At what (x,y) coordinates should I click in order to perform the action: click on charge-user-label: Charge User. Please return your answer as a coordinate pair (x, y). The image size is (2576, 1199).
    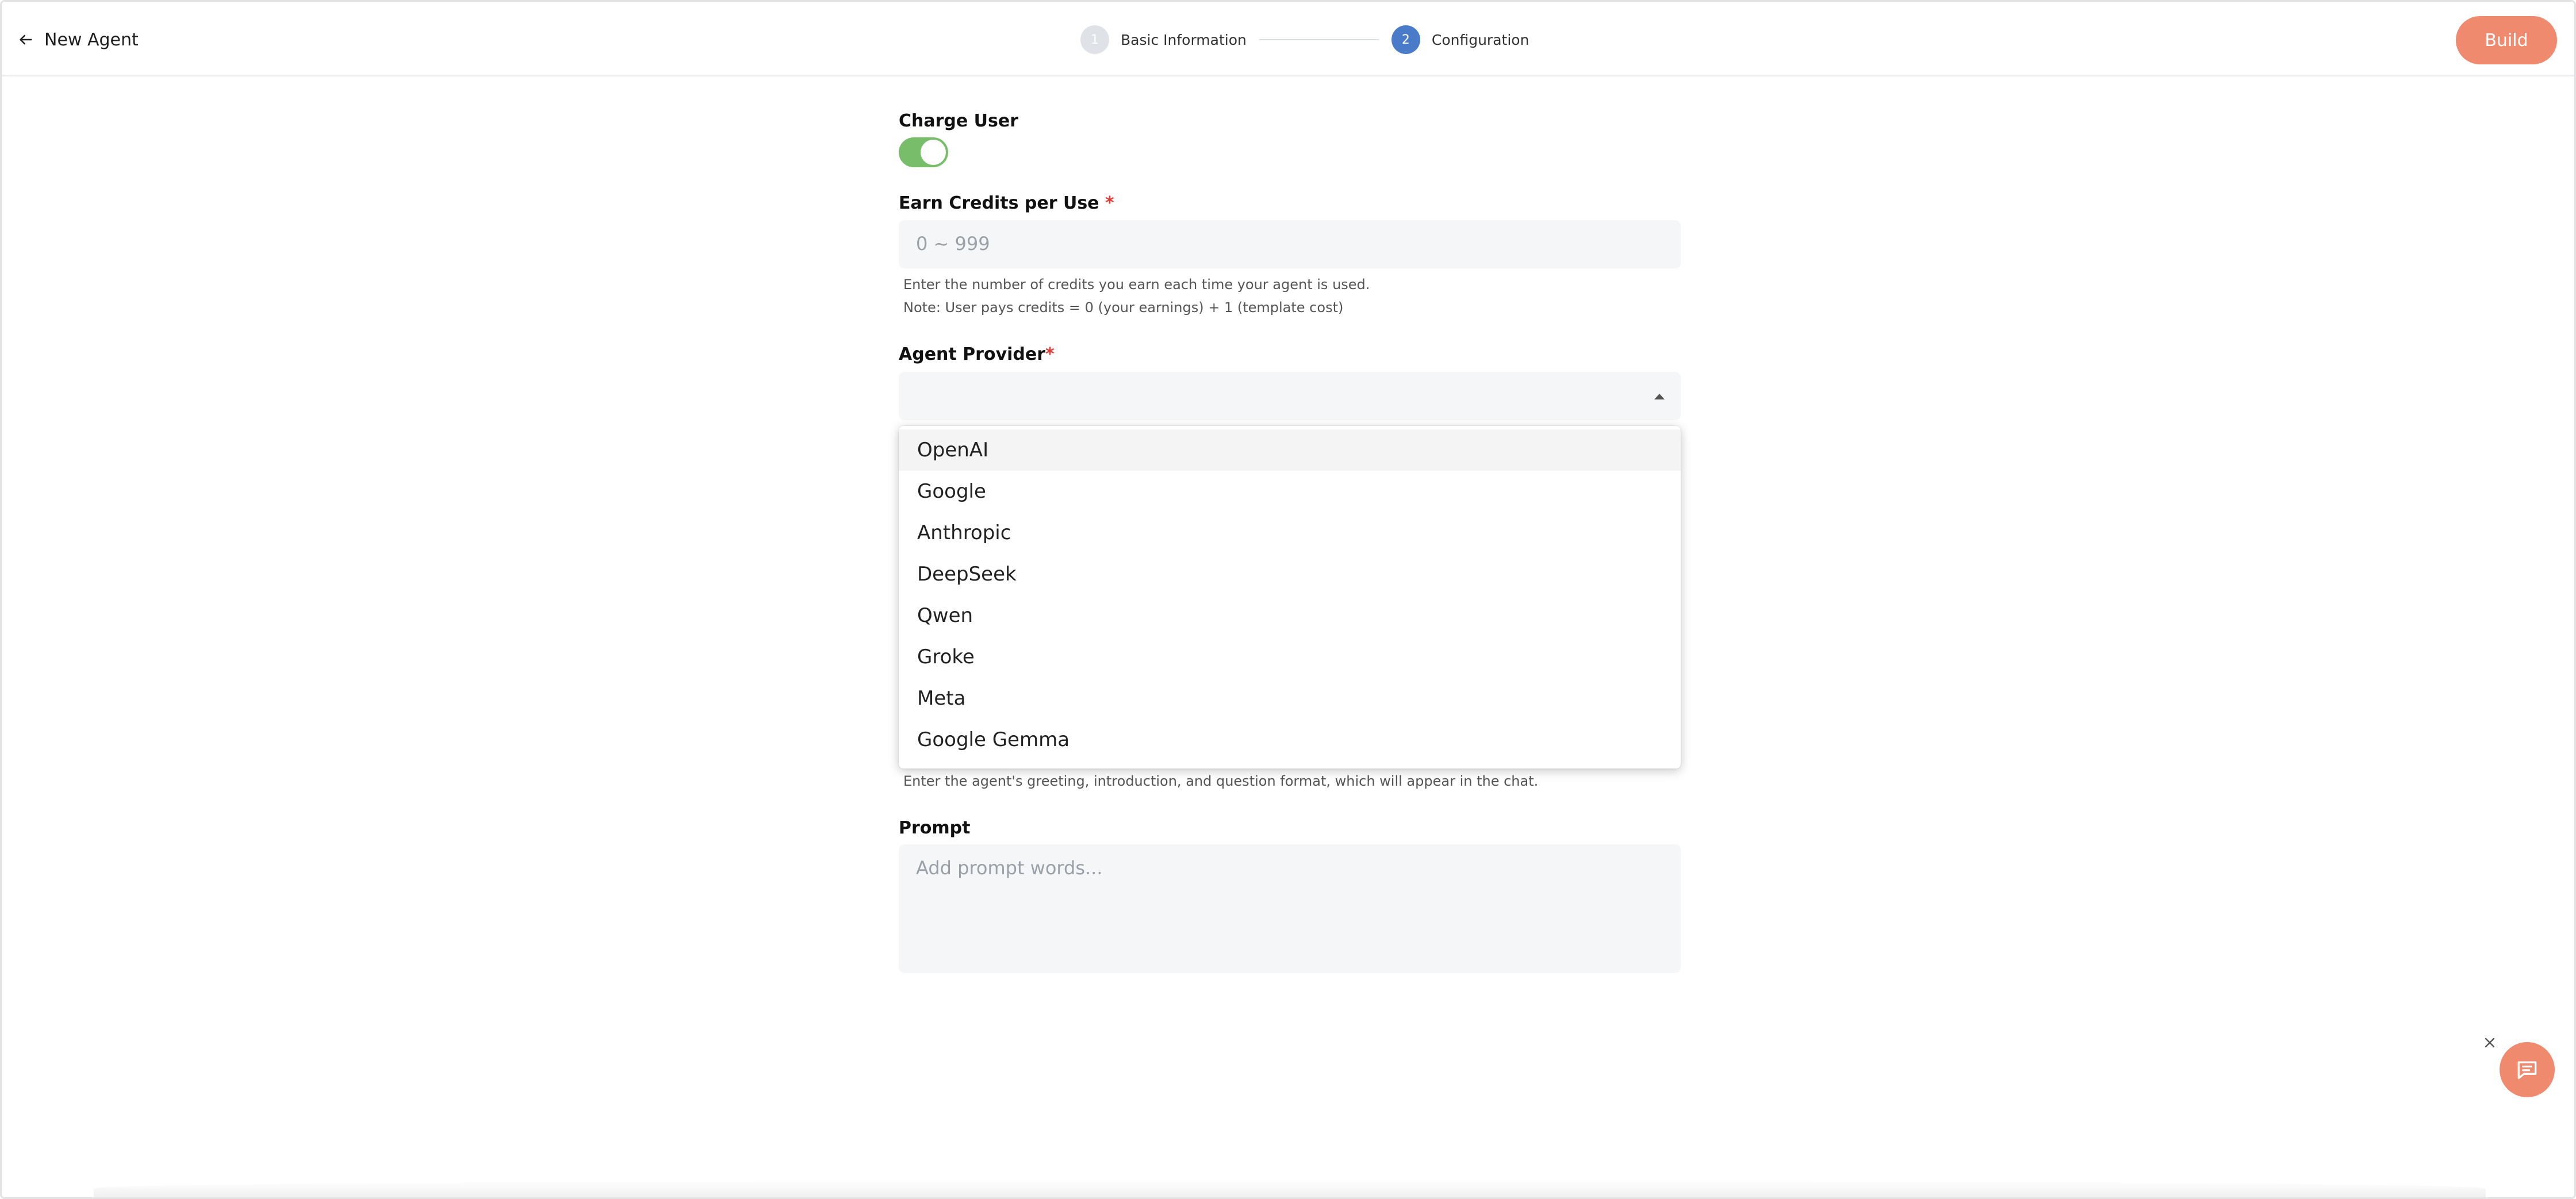
    Looking at the image, I should click on (959, 121).